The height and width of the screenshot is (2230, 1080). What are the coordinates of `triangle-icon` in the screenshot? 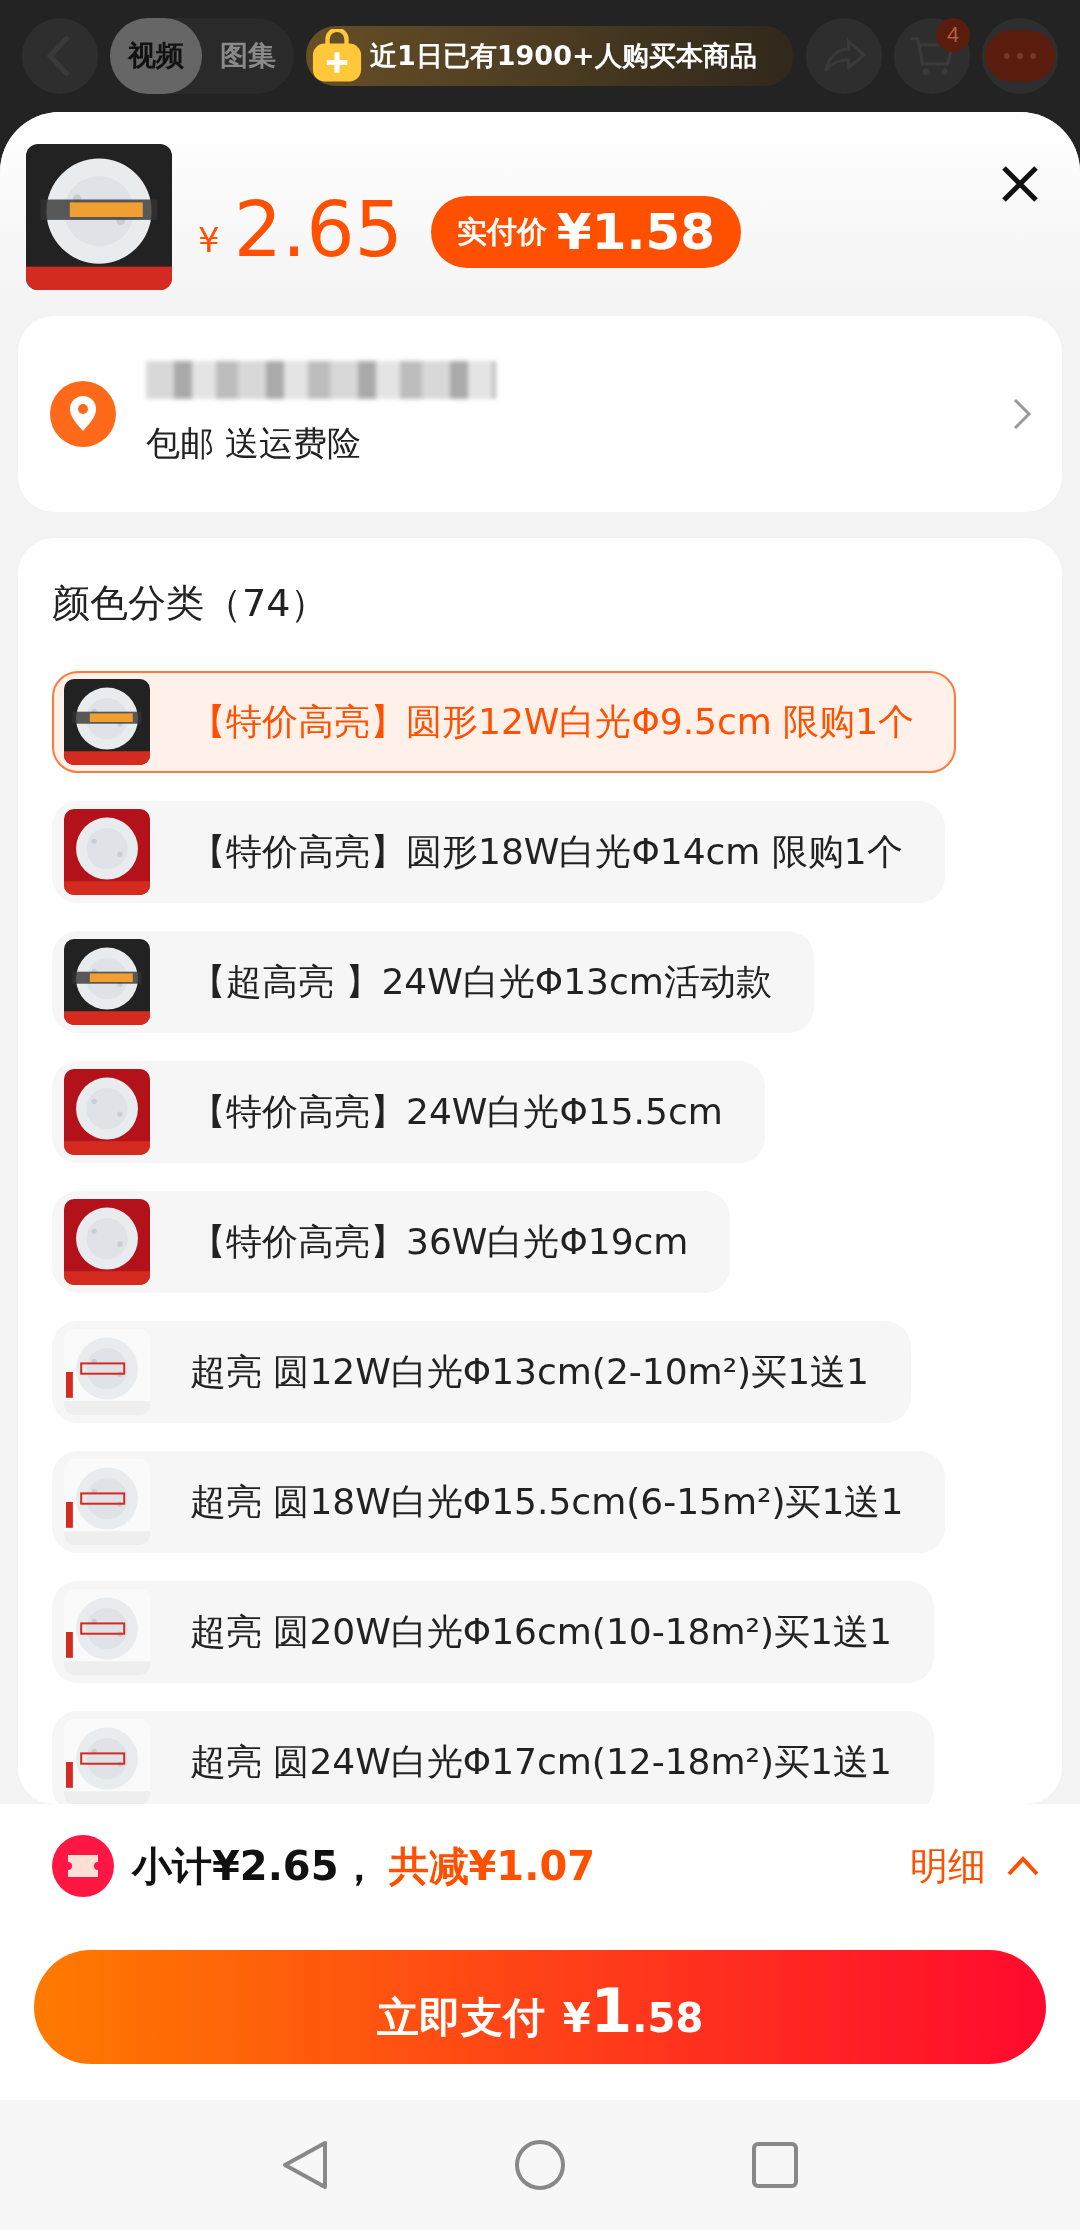 It's located at (305, 2165).